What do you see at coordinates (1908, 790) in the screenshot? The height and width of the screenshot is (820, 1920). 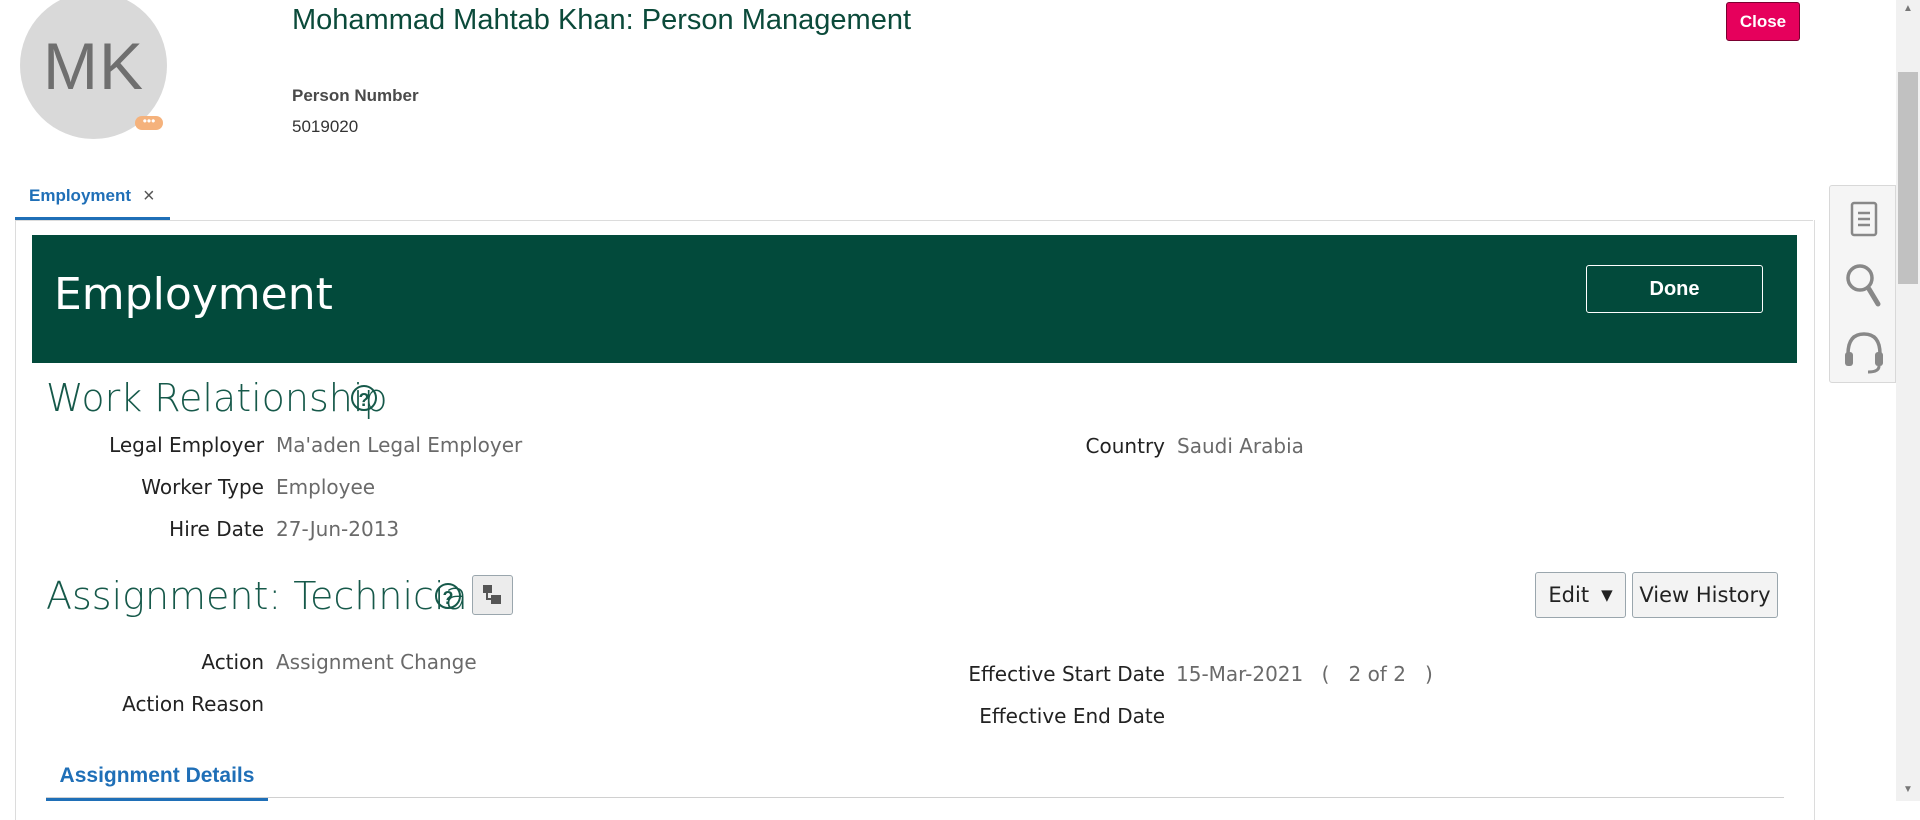 I see `scroll-down-icon: ▼` at bounding box center [1908, 790].